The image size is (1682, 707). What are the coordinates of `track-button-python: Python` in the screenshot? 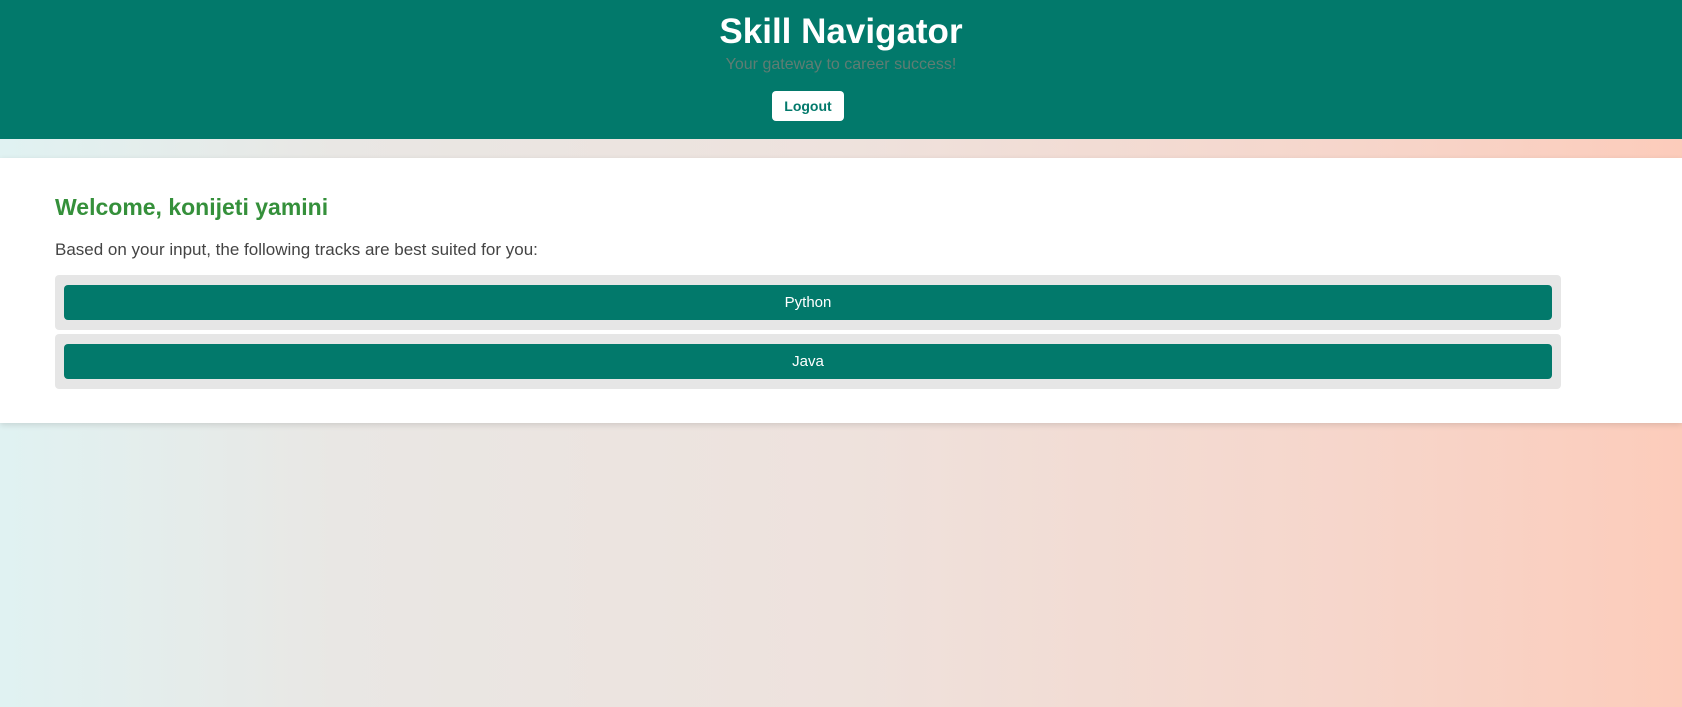 It's located at (808, 302).